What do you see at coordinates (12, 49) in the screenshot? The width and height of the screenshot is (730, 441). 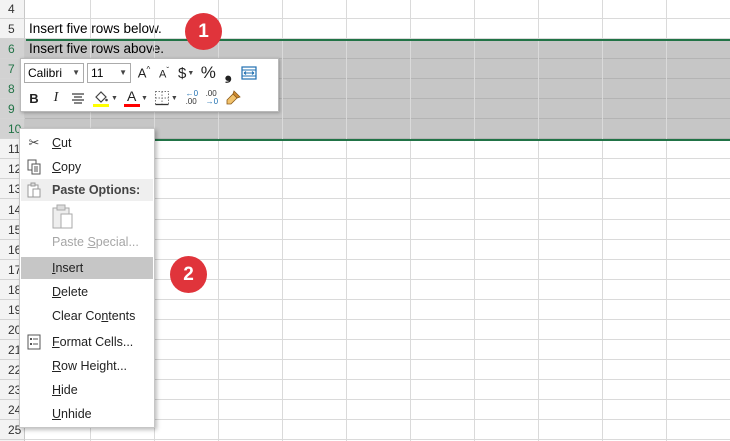 I see `row-header: 6` at bounding box center [12, 49].